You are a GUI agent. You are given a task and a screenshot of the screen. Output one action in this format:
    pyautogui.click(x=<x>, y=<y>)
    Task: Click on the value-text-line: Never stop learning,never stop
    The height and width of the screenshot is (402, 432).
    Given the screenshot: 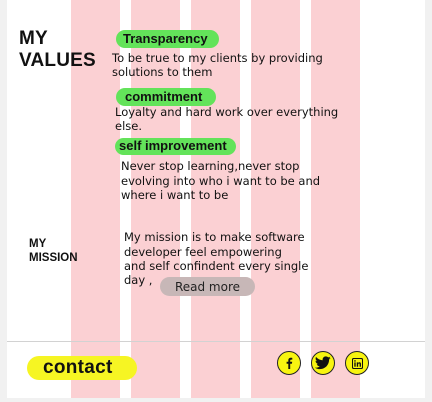 What is the action you would take?
    pyautogui.click(x=210, y=166)
    